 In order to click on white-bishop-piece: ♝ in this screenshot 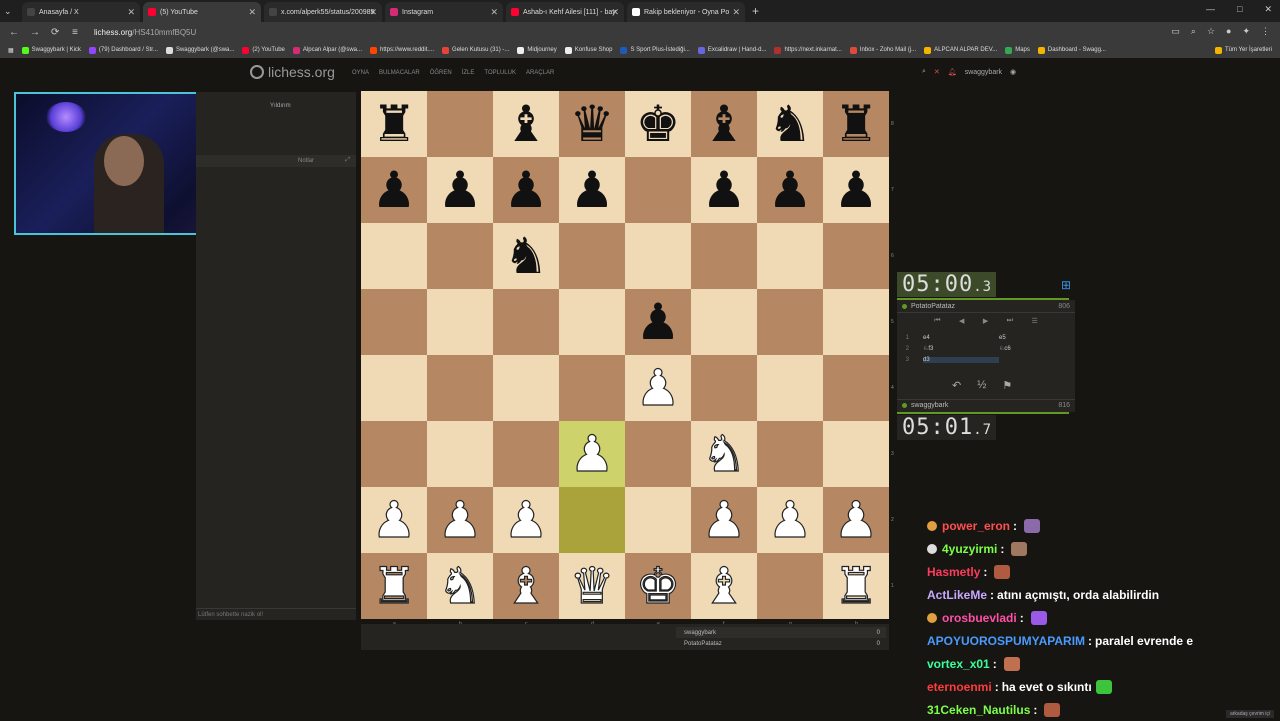, I will do `click(724, 586)`.